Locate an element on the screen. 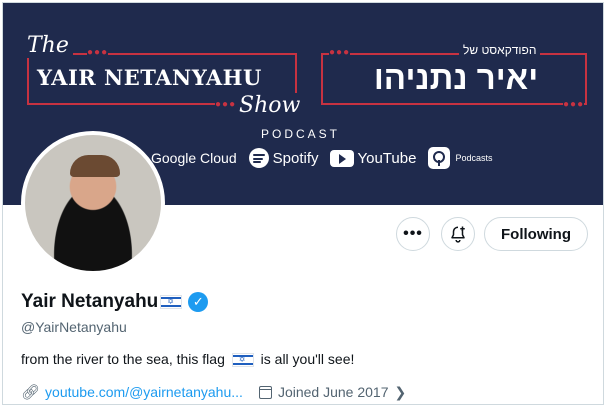 The width and height of the screenshot is (607, 407). youtube-label: YouTube is located at coordinates (387, 158).